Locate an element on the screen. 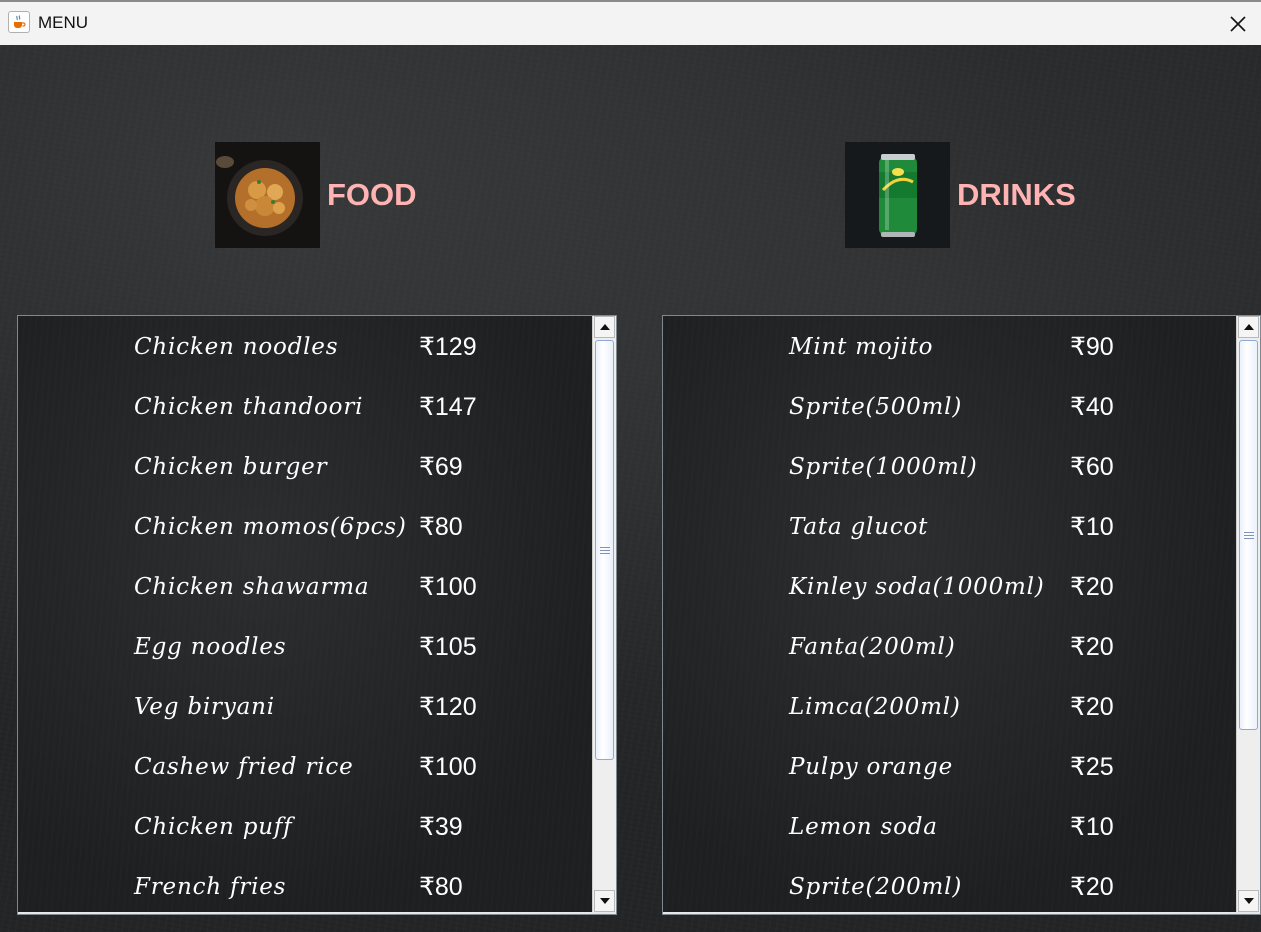 The image size is (1261, 932). list-item: Mint mojito ₹90 is located at coordinates (961, 347).